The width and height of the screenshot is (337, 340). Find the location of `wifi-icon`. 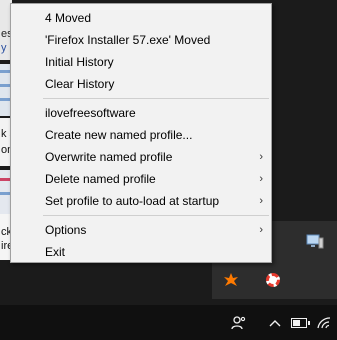

wifi-icon is located at coordinates (324, 323).